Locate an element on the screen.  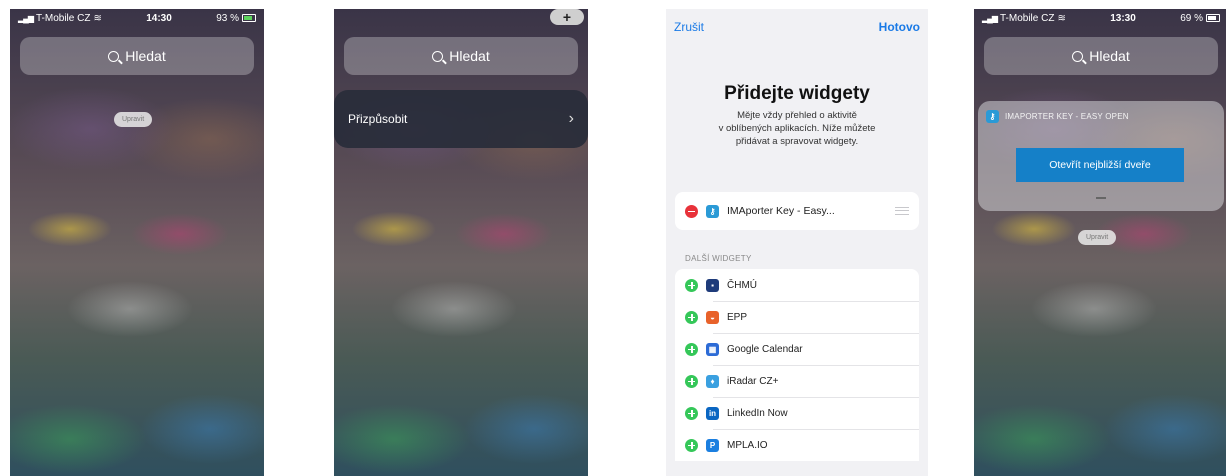
chmu-icon: ▪ is located at coordinates (712, 285).